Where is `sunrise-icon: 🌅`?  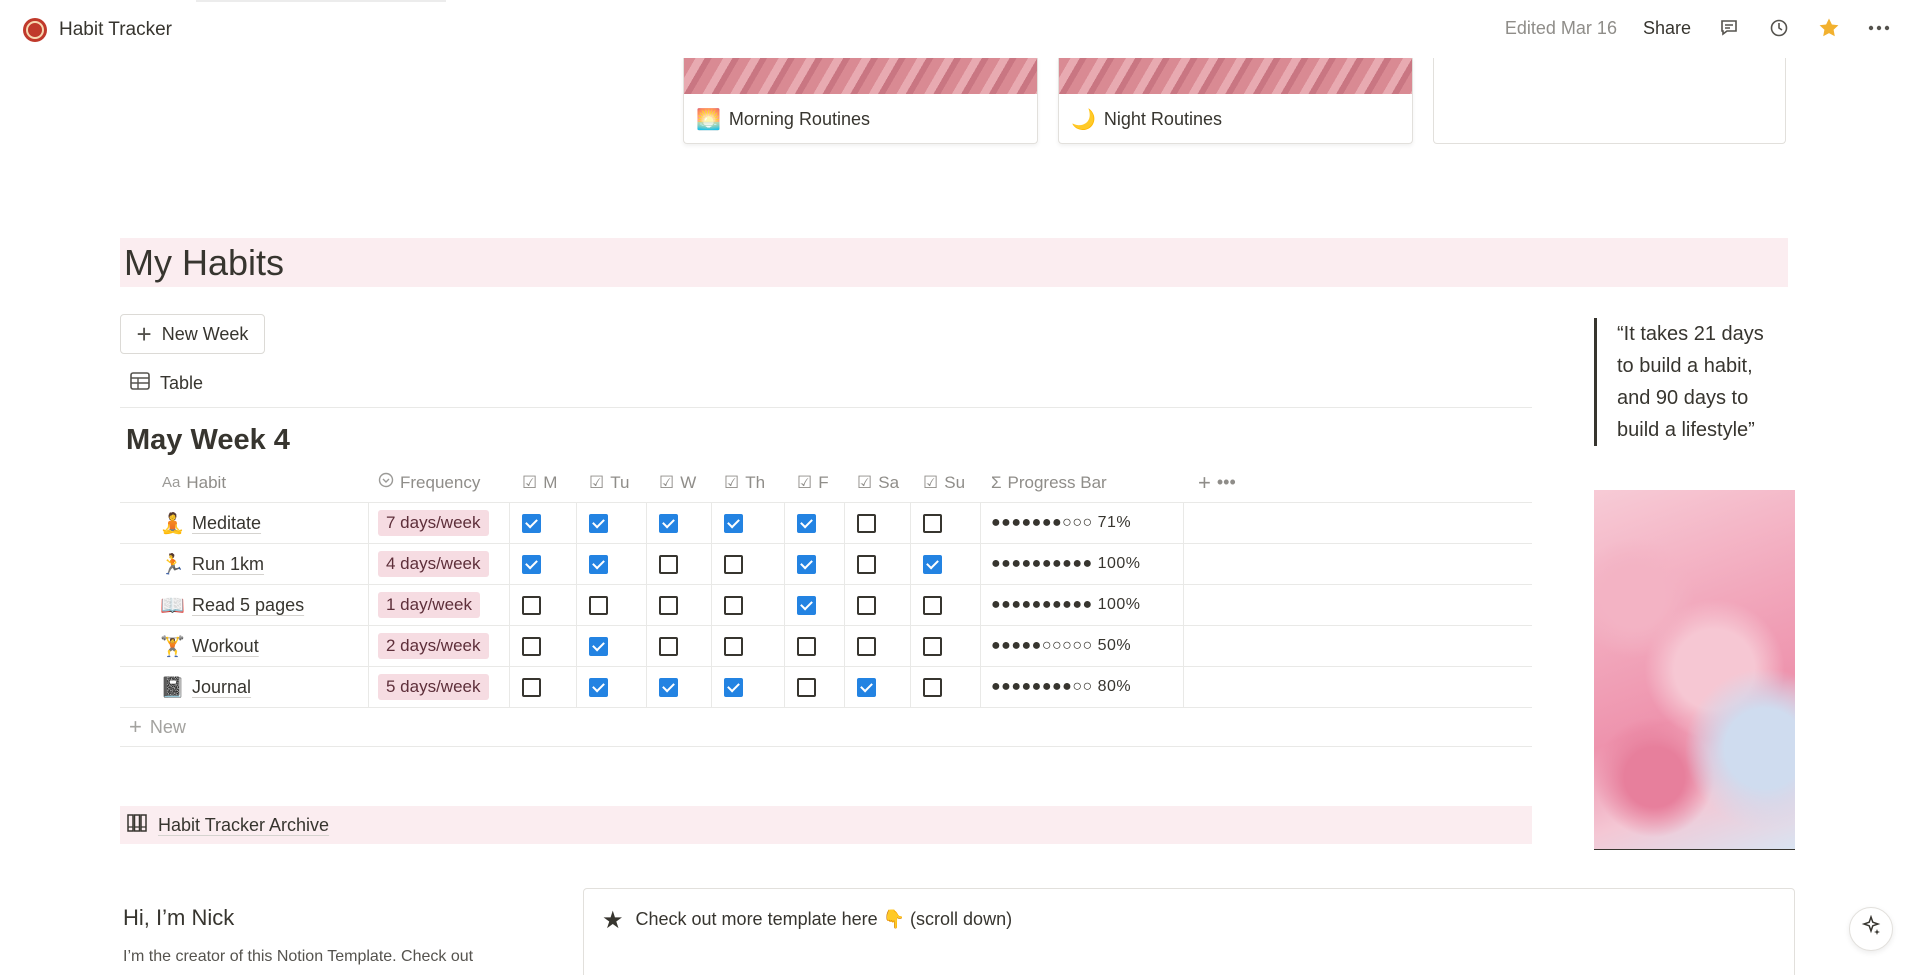 sunrise-icon: 🌅 is located at coordinates (708, 120).